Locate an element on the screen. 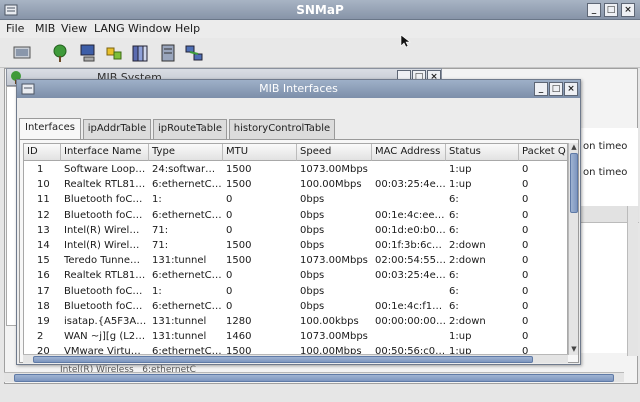 The image size is (640, 402). background-window: on timeo on timeo is located at coordinates (608, 242).